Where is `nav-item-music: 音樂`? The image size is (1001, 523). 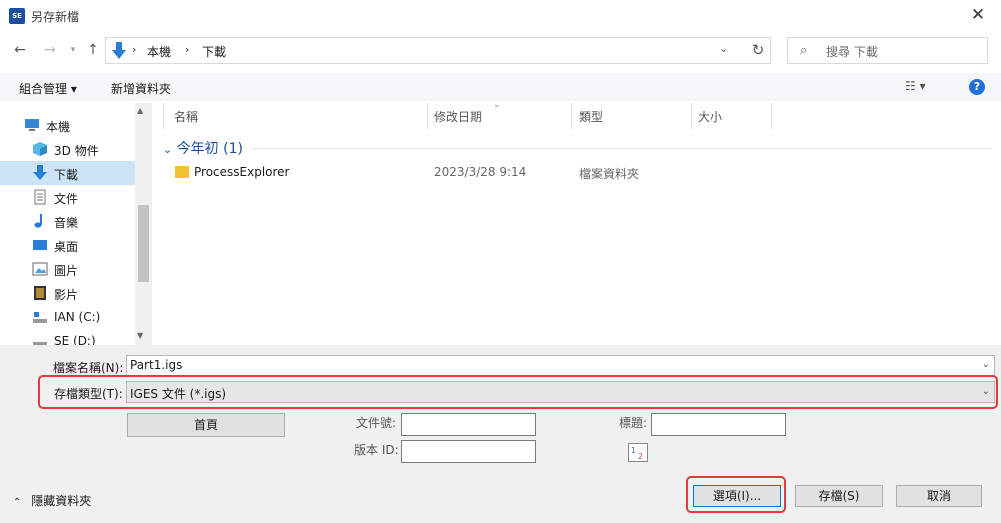
nav-item-music: 音樂 is located at coordinates (67, 221).